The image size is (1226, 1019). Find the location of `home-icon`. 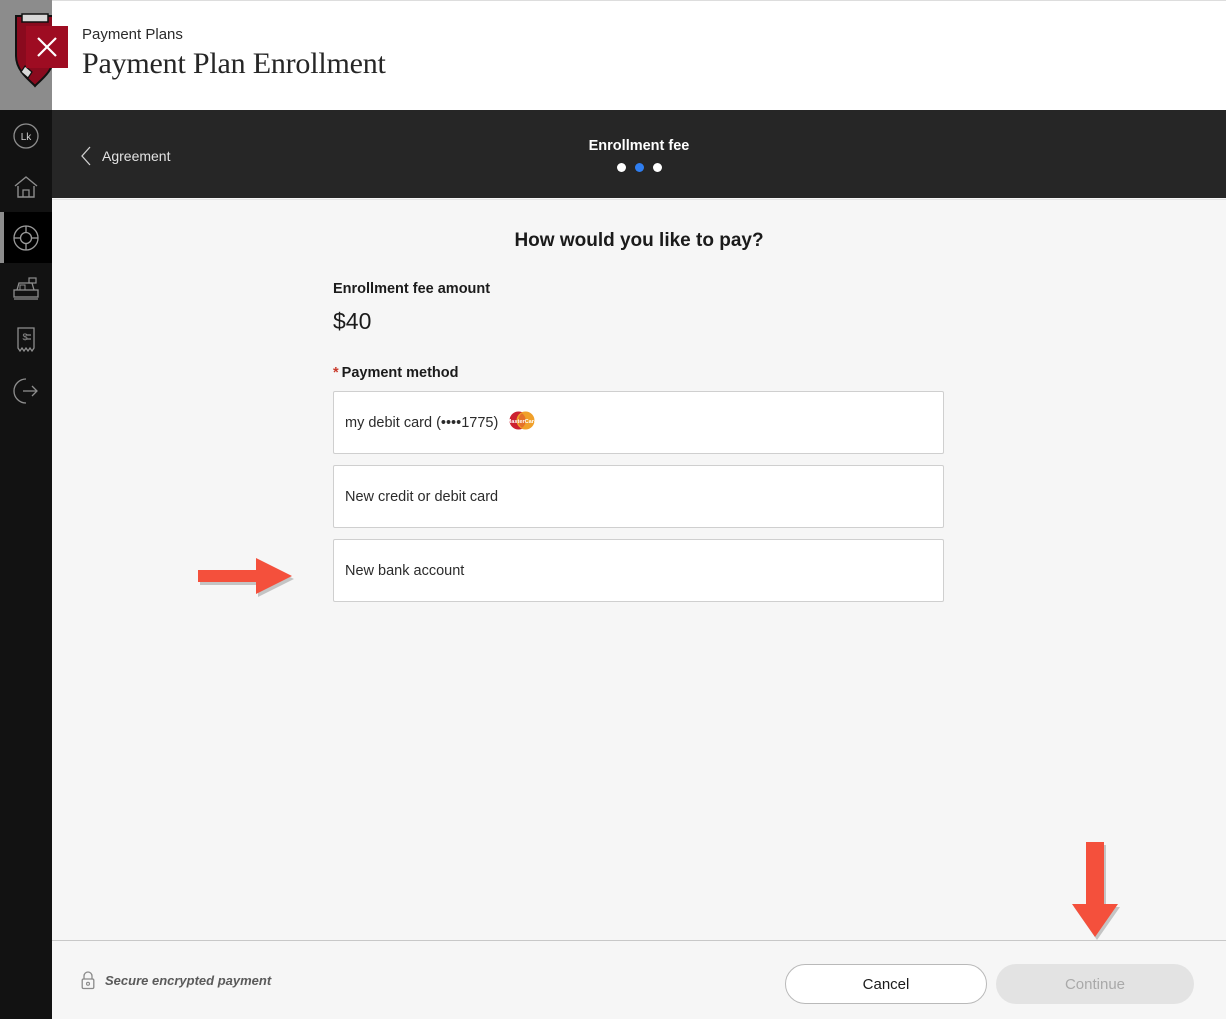

home-icon is located at coordinates (26, 186).